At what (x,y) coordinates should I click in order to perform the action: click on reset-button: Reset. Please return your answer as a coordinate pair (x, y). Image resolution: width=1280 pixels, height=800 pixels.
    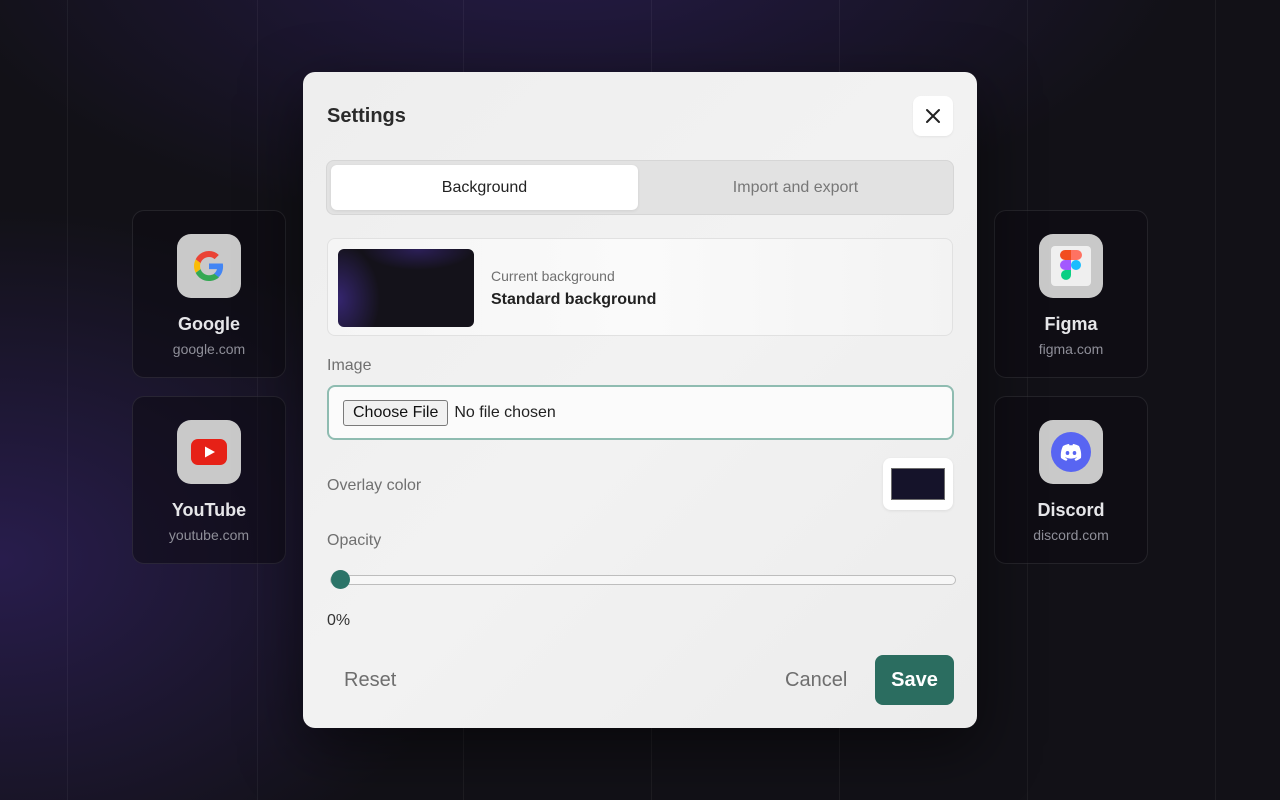
    Looking at the image, I should click on (370, 680).